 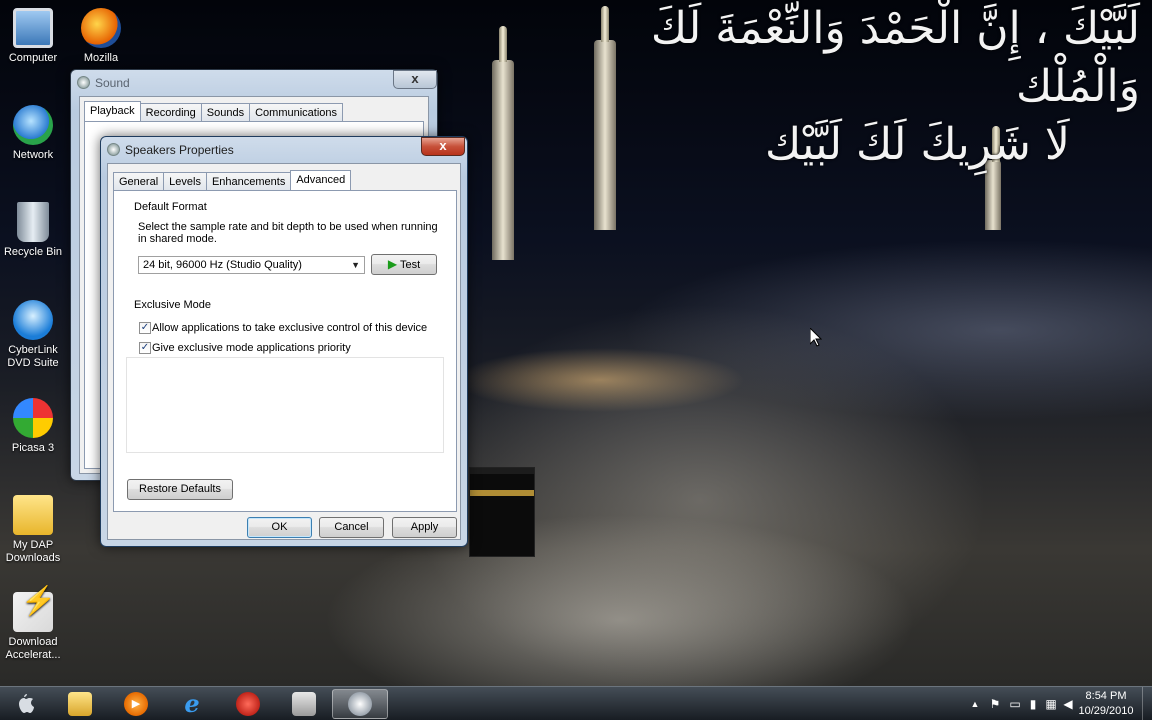 I want to click on network-tray-icon: ▦, so click(x=1051, y=704).